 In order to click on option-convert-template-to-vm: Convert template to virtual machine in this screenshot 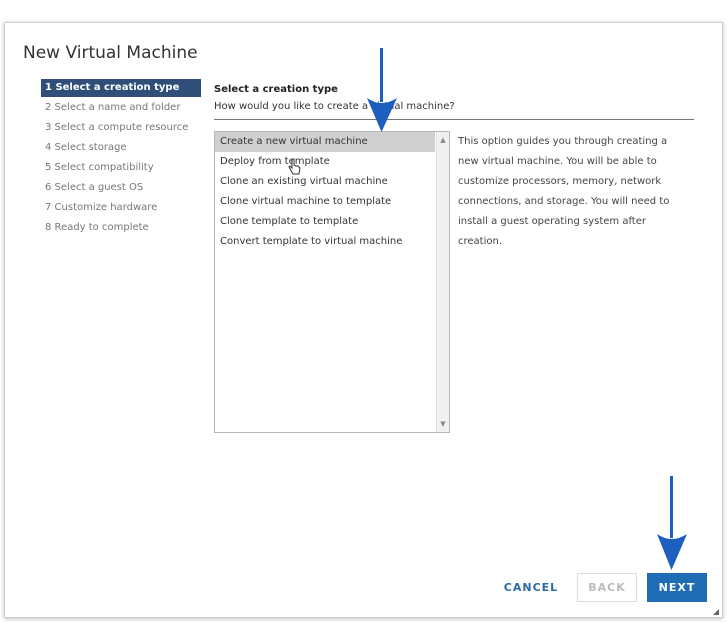, I will do `click(325, 242)`.